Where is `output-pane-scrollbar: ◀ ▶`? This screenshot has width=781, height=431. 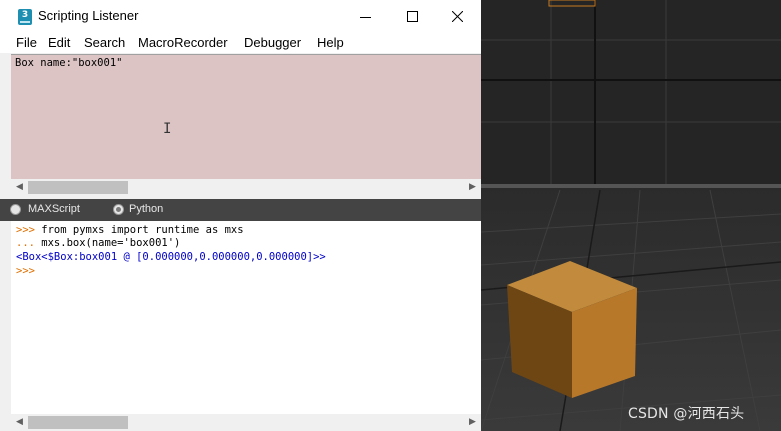 output-pane-scrollbar: ◀ ▶ is located at coordinates (246, 422).